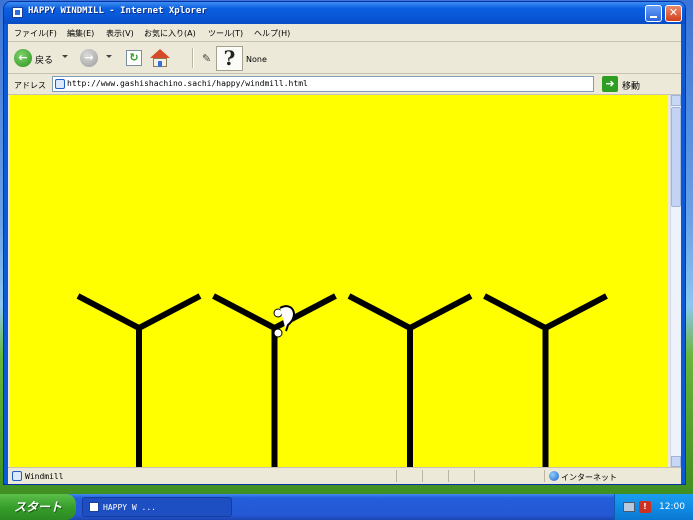  Describe the element at coordinates (206, 58) in the screenshot. I see `pencil-icon: ✎` at that location.